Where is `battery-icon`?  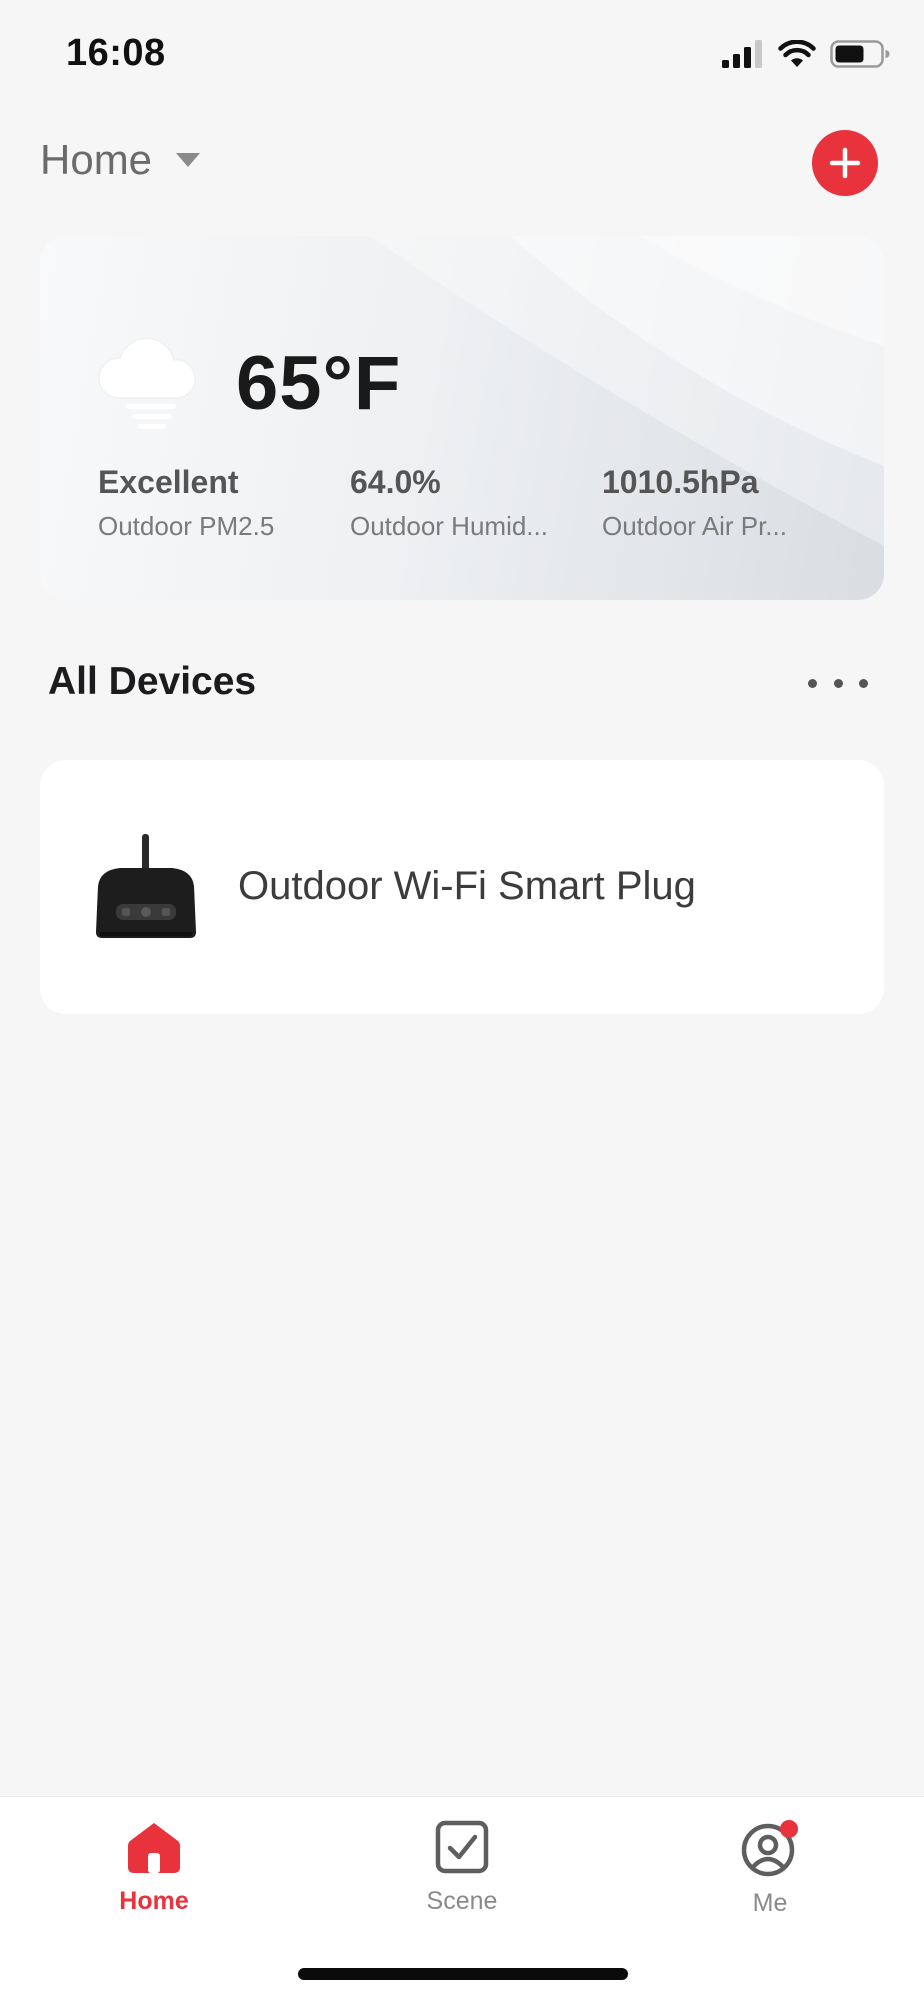 battery-icon is located at coordinates (860, 54).